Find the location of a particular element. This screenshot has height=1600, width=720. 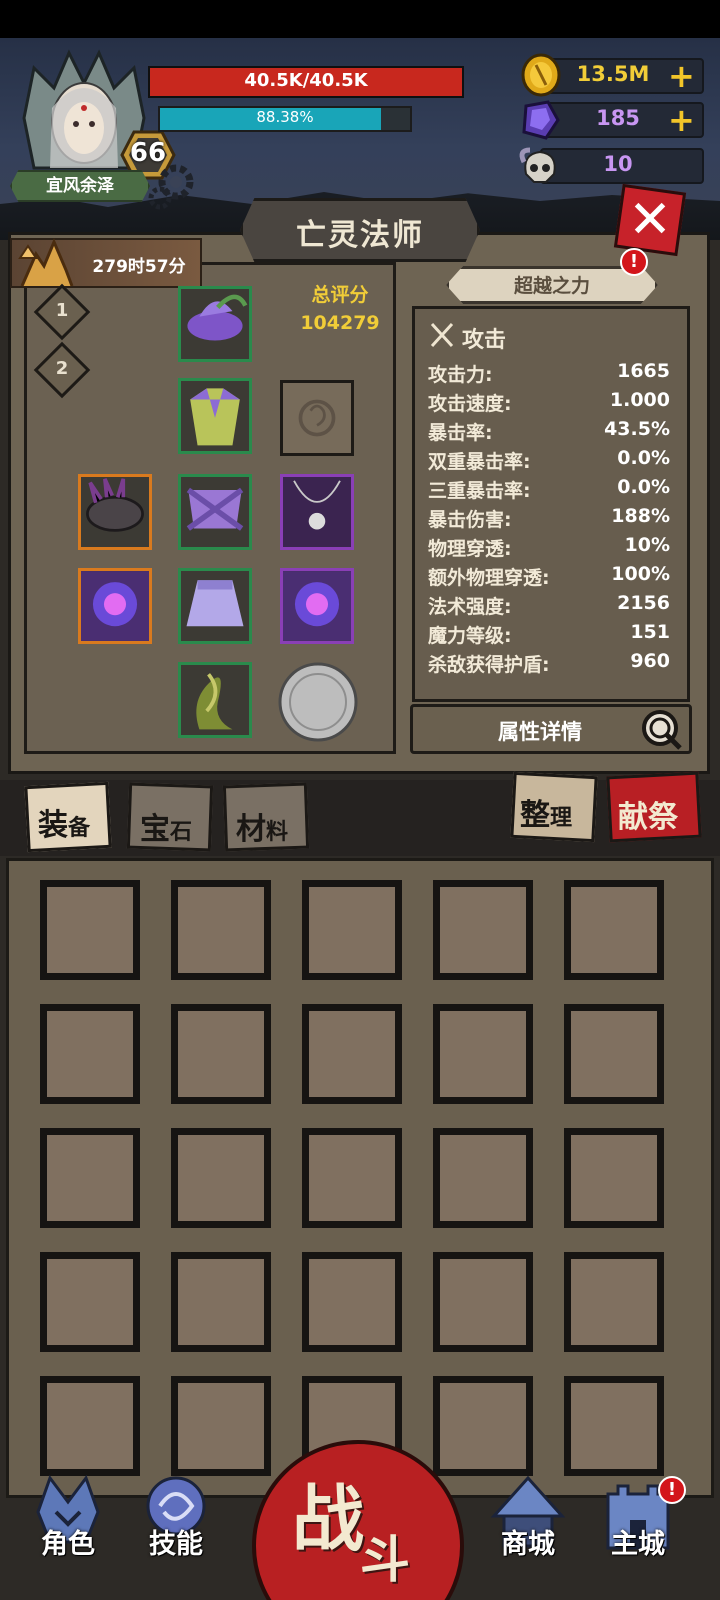

necklace-icon is located at coordinates (317, 512).